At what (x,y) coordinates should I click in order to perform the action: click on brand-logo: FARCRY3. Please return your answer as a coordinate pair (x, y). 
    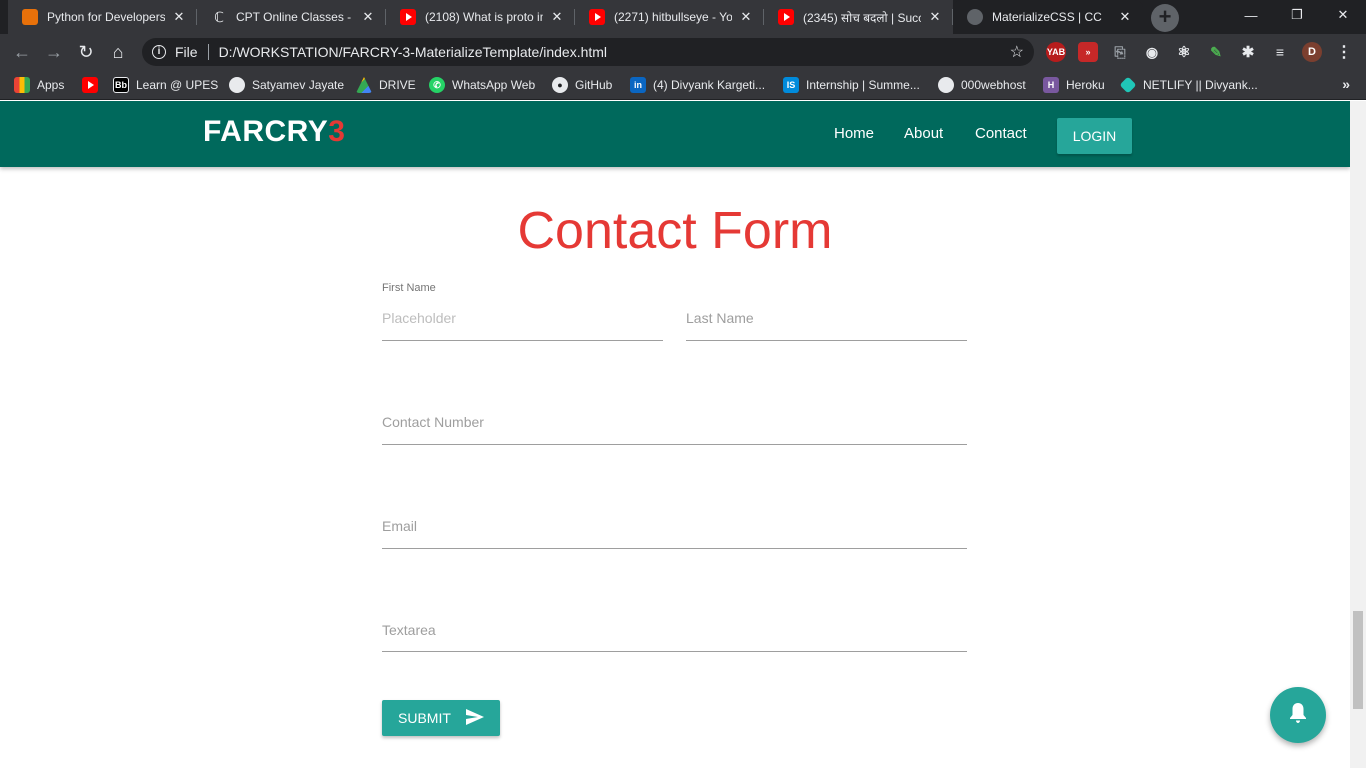
    Looking at the image, I should click on (274, 132).